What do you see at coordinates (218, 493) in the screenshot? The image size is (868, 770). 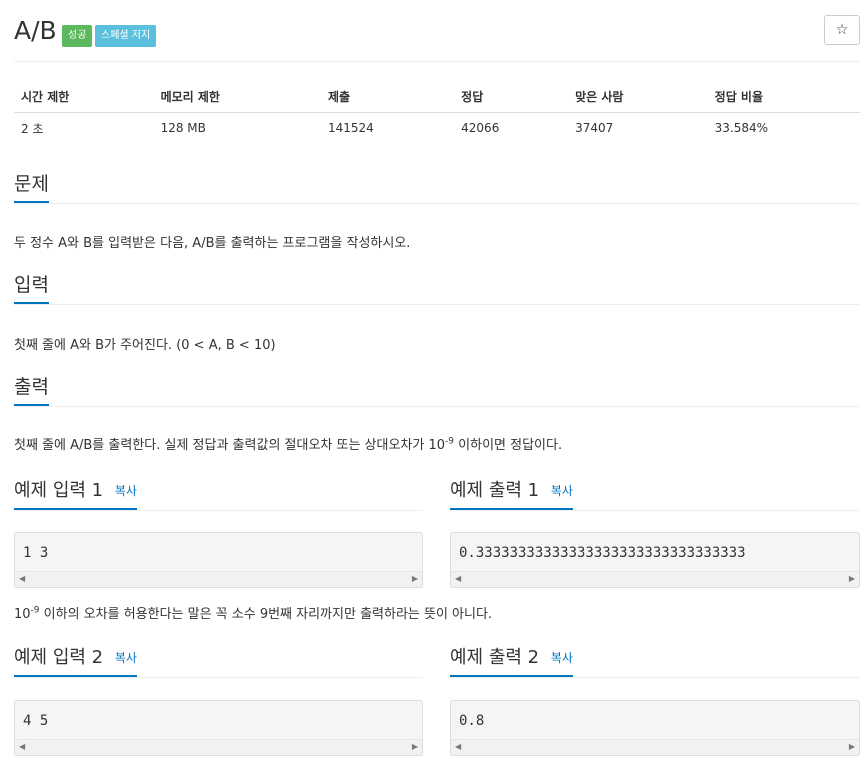 I see `sample-input-1-header: 예제 입력 1 복사` at bounding box center [218, 493].